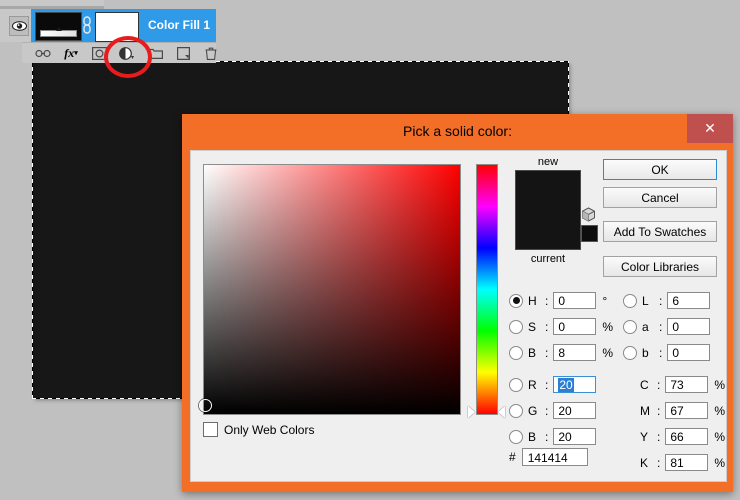  What do you see at coordinates (516, 410) in the screenshot?
I see `radio-g` at bounding box center [516, 410].